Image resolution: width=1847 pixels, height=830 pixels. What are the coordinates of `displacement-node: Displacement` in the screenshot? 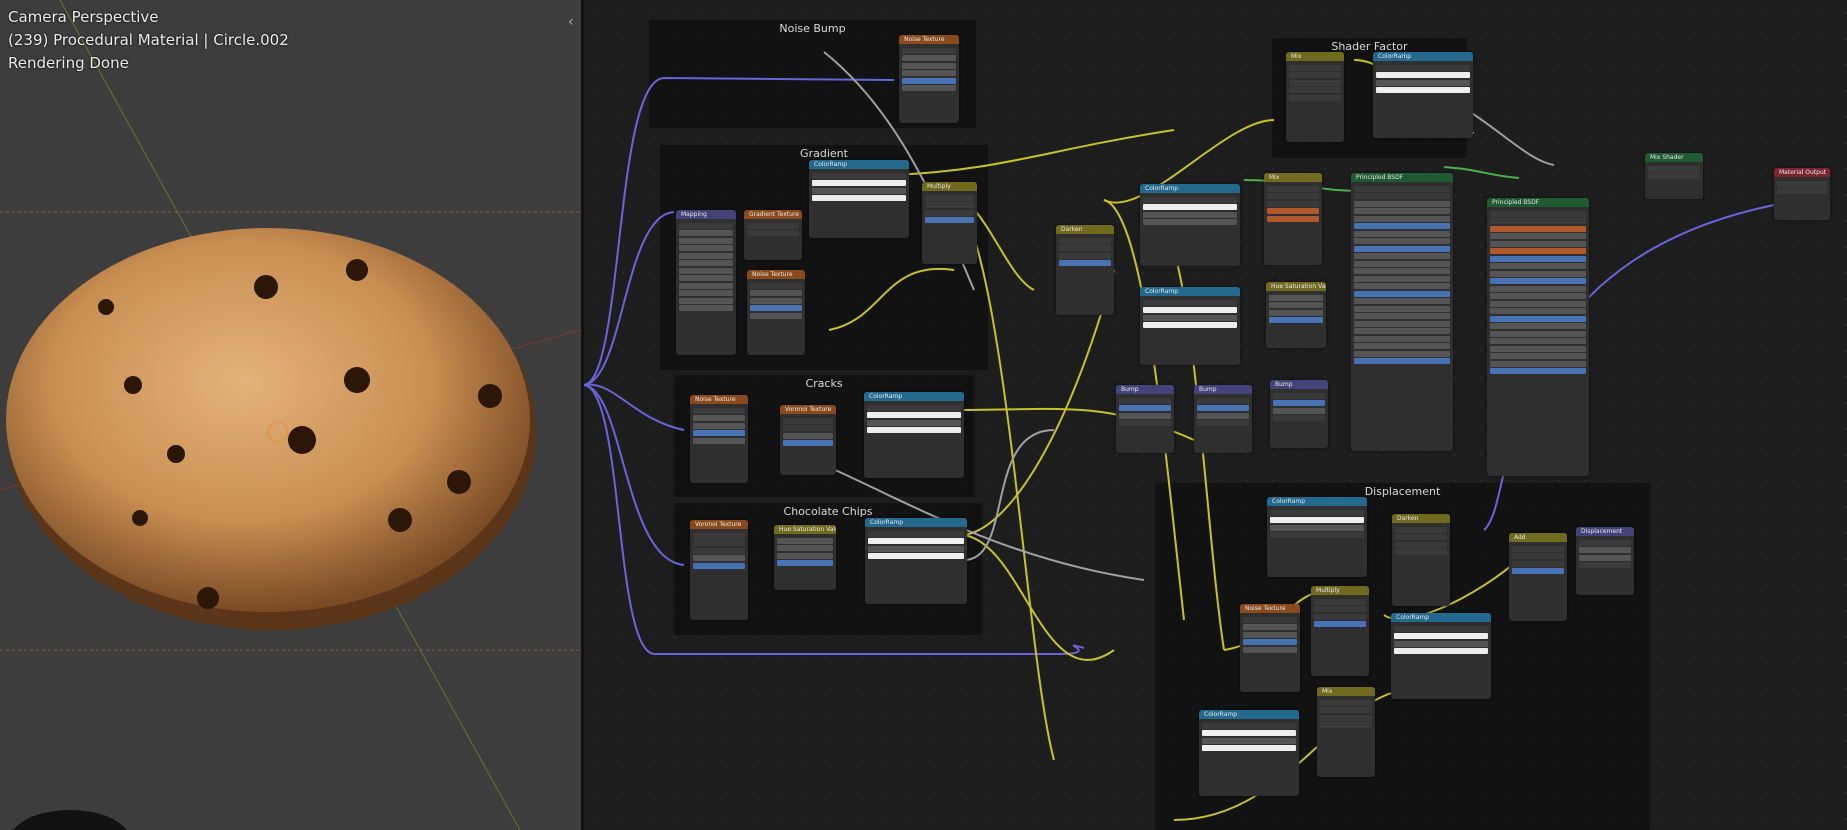 It's located at (1605, 561).